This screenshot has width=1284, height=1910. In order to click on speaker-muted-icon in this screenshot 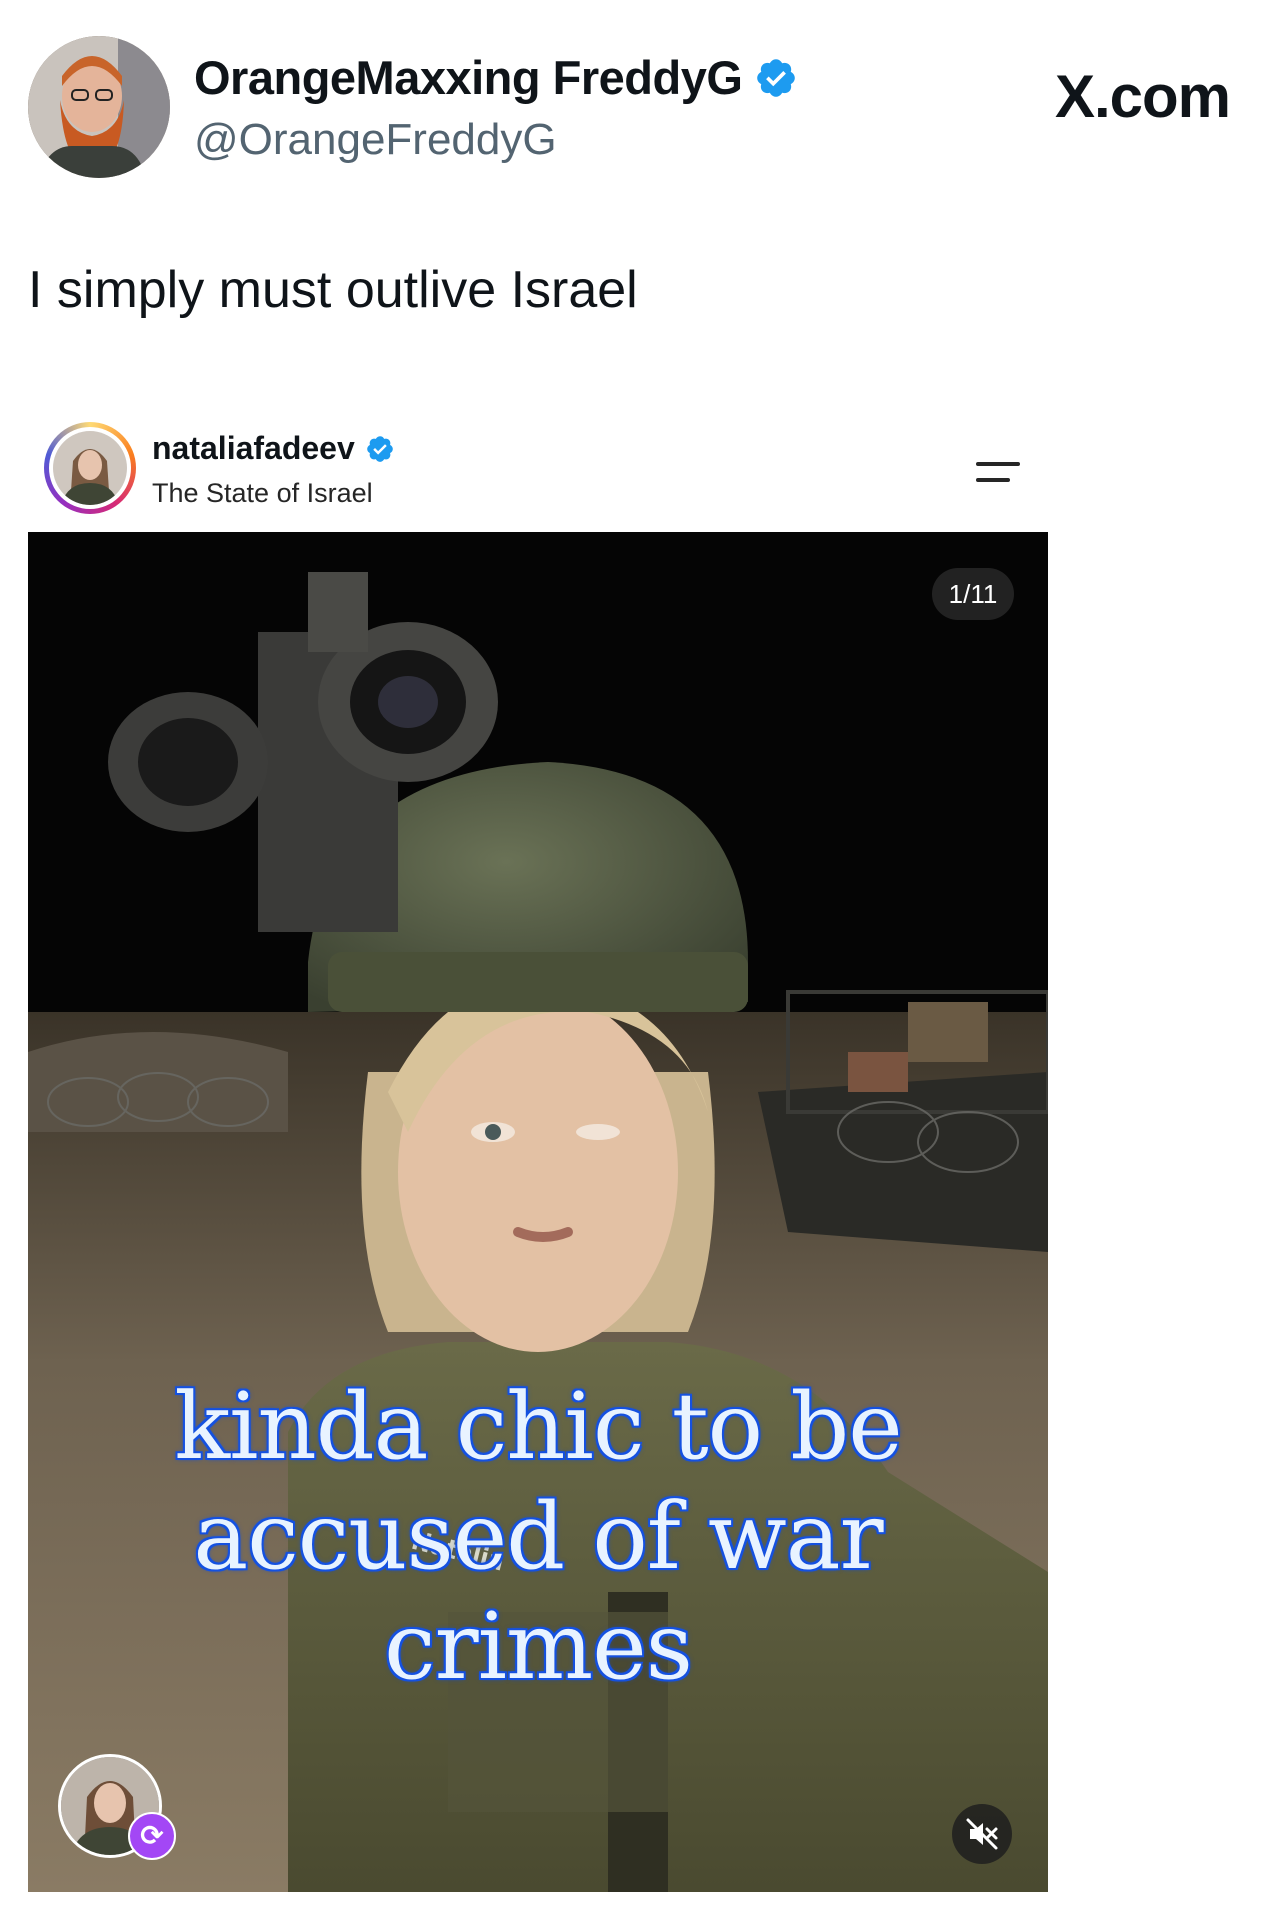, I will do `click(982, 1834)`.